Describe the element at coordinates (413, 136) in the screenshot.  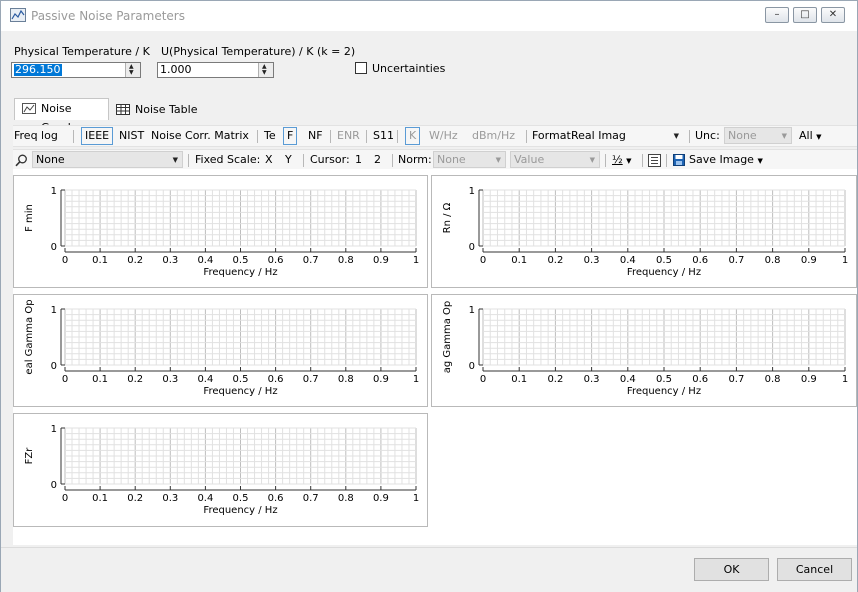
I see `k-button: K` at that location.